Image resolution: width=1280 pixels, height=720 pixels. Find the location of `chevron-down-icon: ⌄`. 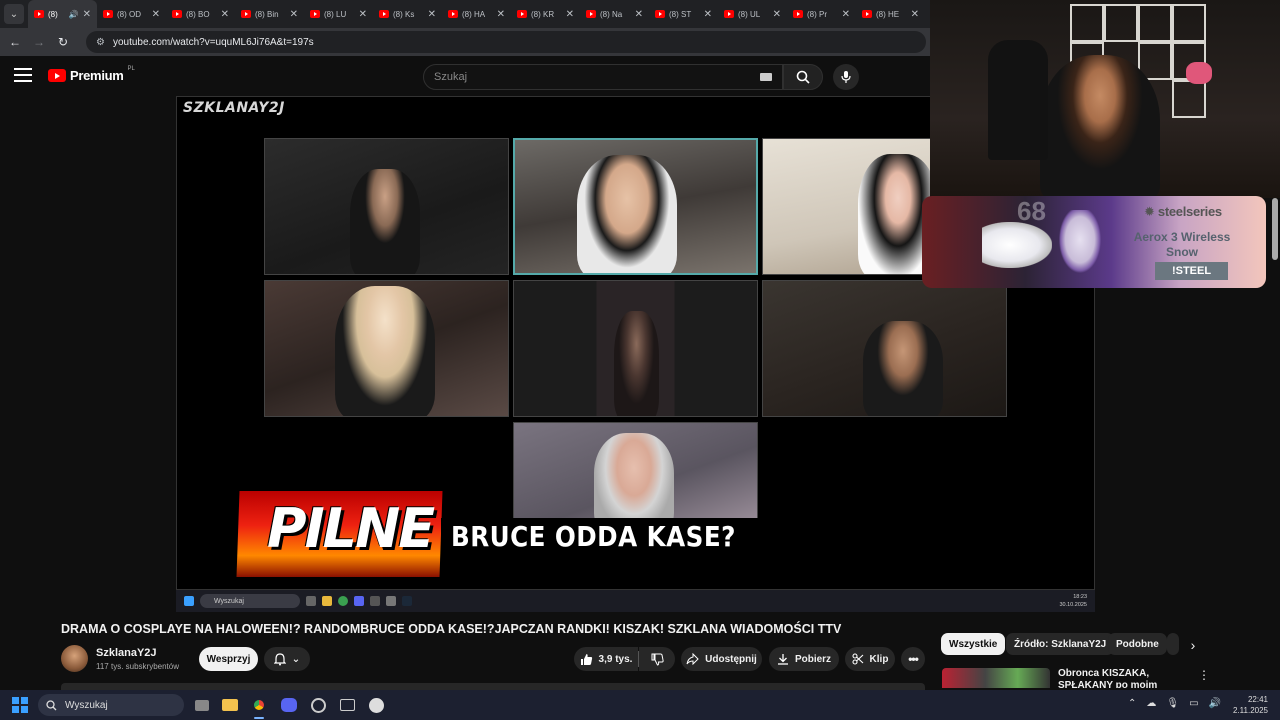

chevron-down-icon: ⌄ is located at coordinates (296, 659).